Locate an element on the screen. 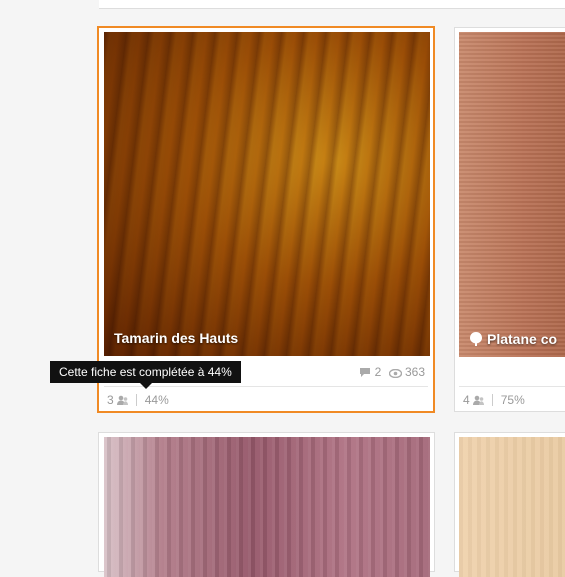  tooltip-arrow is located at coordinates (146, 386).